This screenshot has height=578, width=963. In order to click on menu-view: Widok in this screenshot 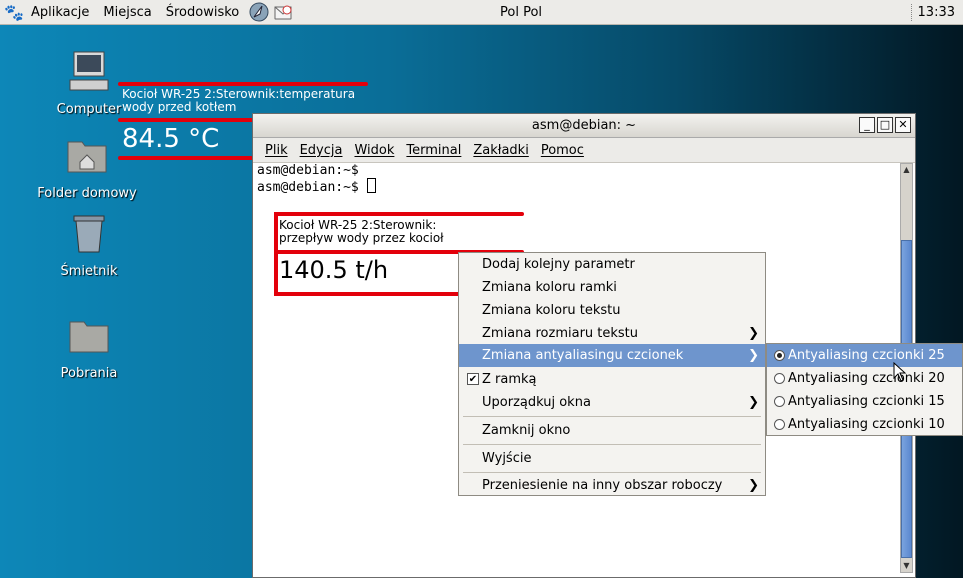, I will do `click(374, 150)`.